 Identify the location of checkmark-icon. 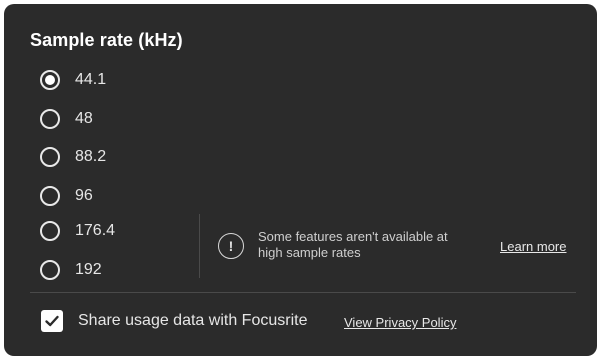
(52, 321).